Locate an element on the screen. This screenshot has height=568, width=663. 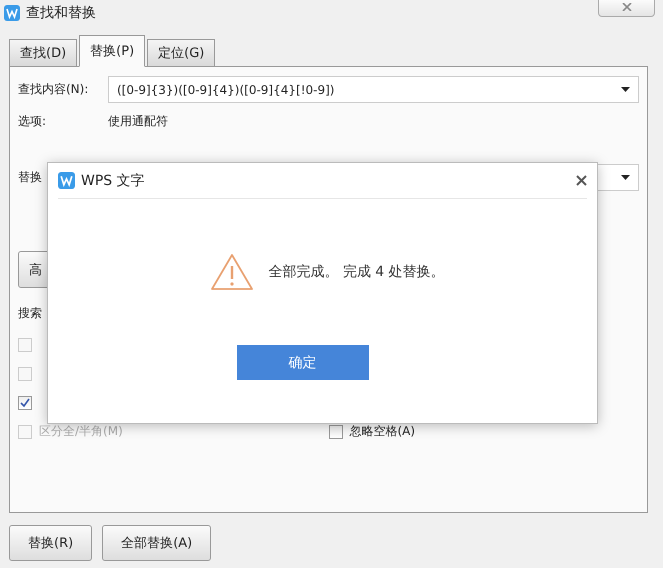
tab: 定位(G) is located at coordinates (181, 52).